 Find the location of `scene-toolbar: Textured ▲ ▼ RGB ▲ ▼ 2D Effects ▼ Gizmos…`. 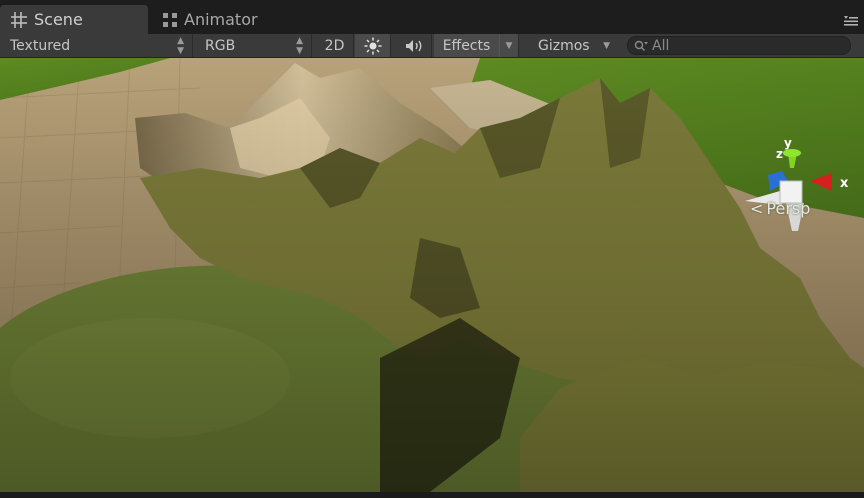

scene-toolbar: Textured ▲ ▼ RGB ▲ ▼ 2D Effects ▼ Gizmos… is located at coordinates (432, 46).